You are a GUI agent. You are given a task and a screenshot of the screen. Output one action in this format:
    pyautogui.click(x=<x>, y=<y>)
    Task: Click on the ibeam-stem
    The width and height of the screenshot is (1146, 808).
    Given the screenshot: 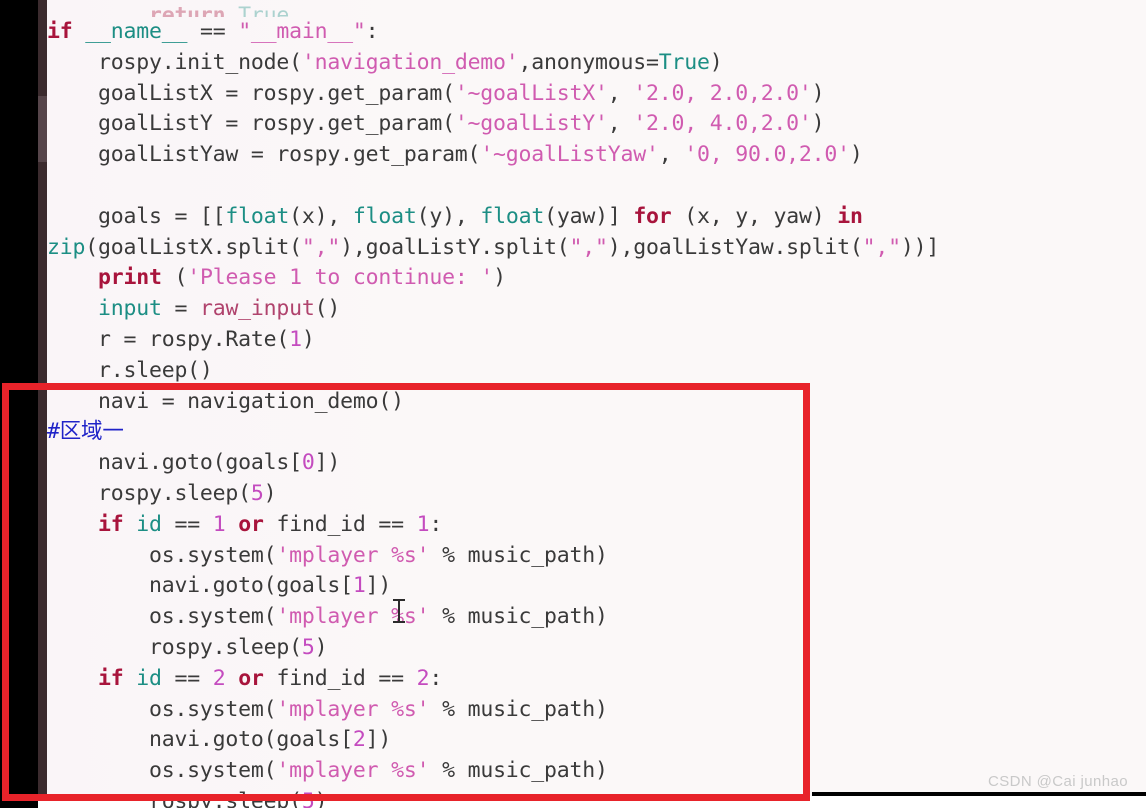 What is the action you would take?
    pyautogui.click(x=399, y=611)
    